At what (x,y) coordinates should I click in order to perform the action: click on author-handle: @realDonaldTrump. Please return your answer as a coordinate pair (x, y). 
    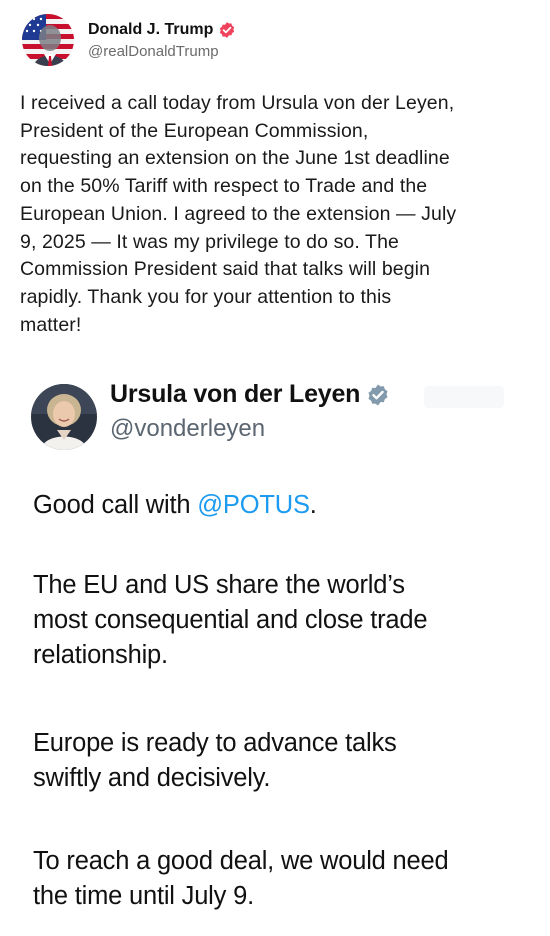
    Looking at the image, I should click on (162, 51).